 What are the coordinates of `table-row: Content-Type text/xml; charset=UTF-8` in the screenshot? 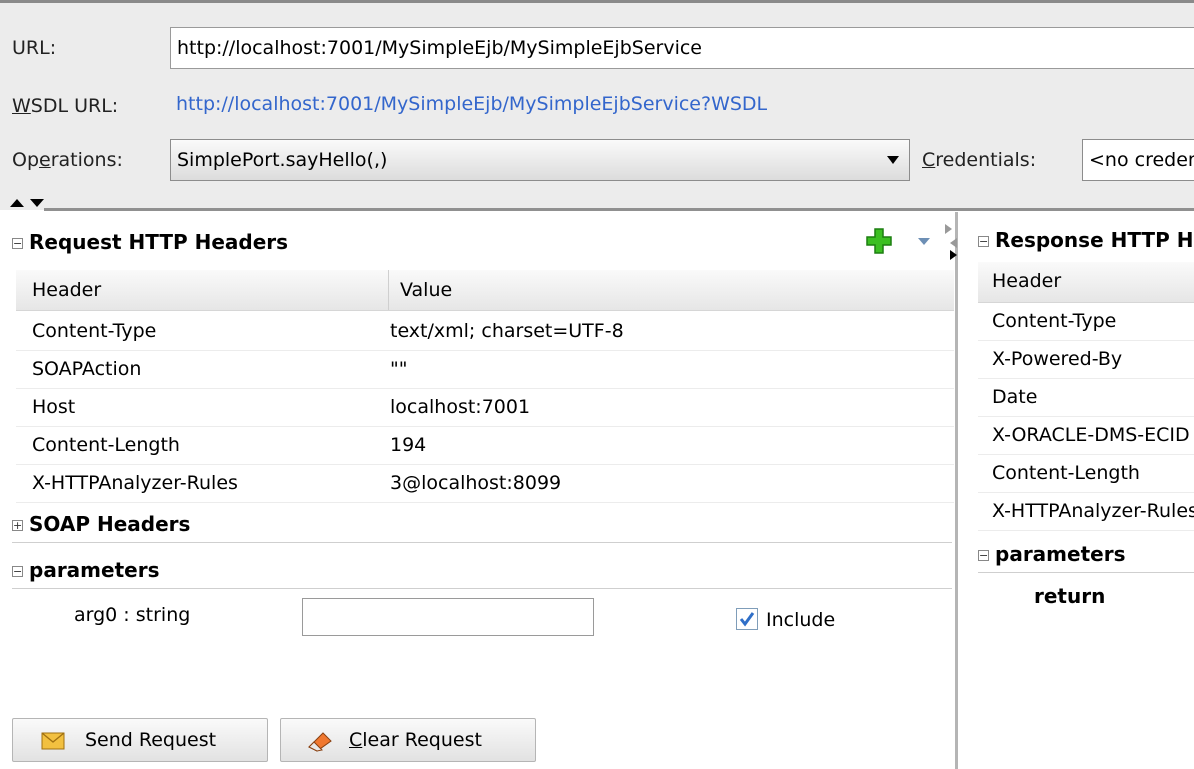 It's located at (485, 331).